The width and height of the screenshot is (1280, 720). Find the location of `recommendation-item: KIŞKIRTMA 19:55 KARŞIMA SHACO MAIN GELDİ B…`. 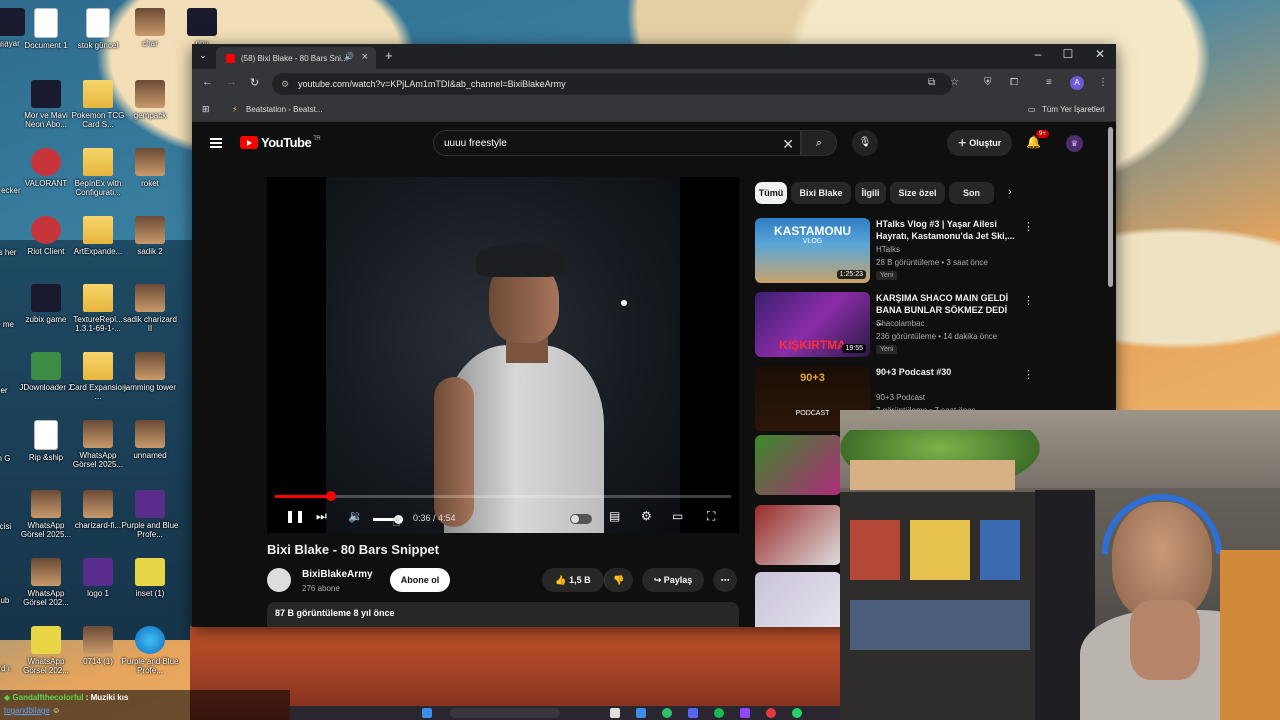

recommendation-item: KIŞKIRTMA 19:55 KARŞIMA SHACO MAIN GELDİ B… is located at coordinates (905, 326).